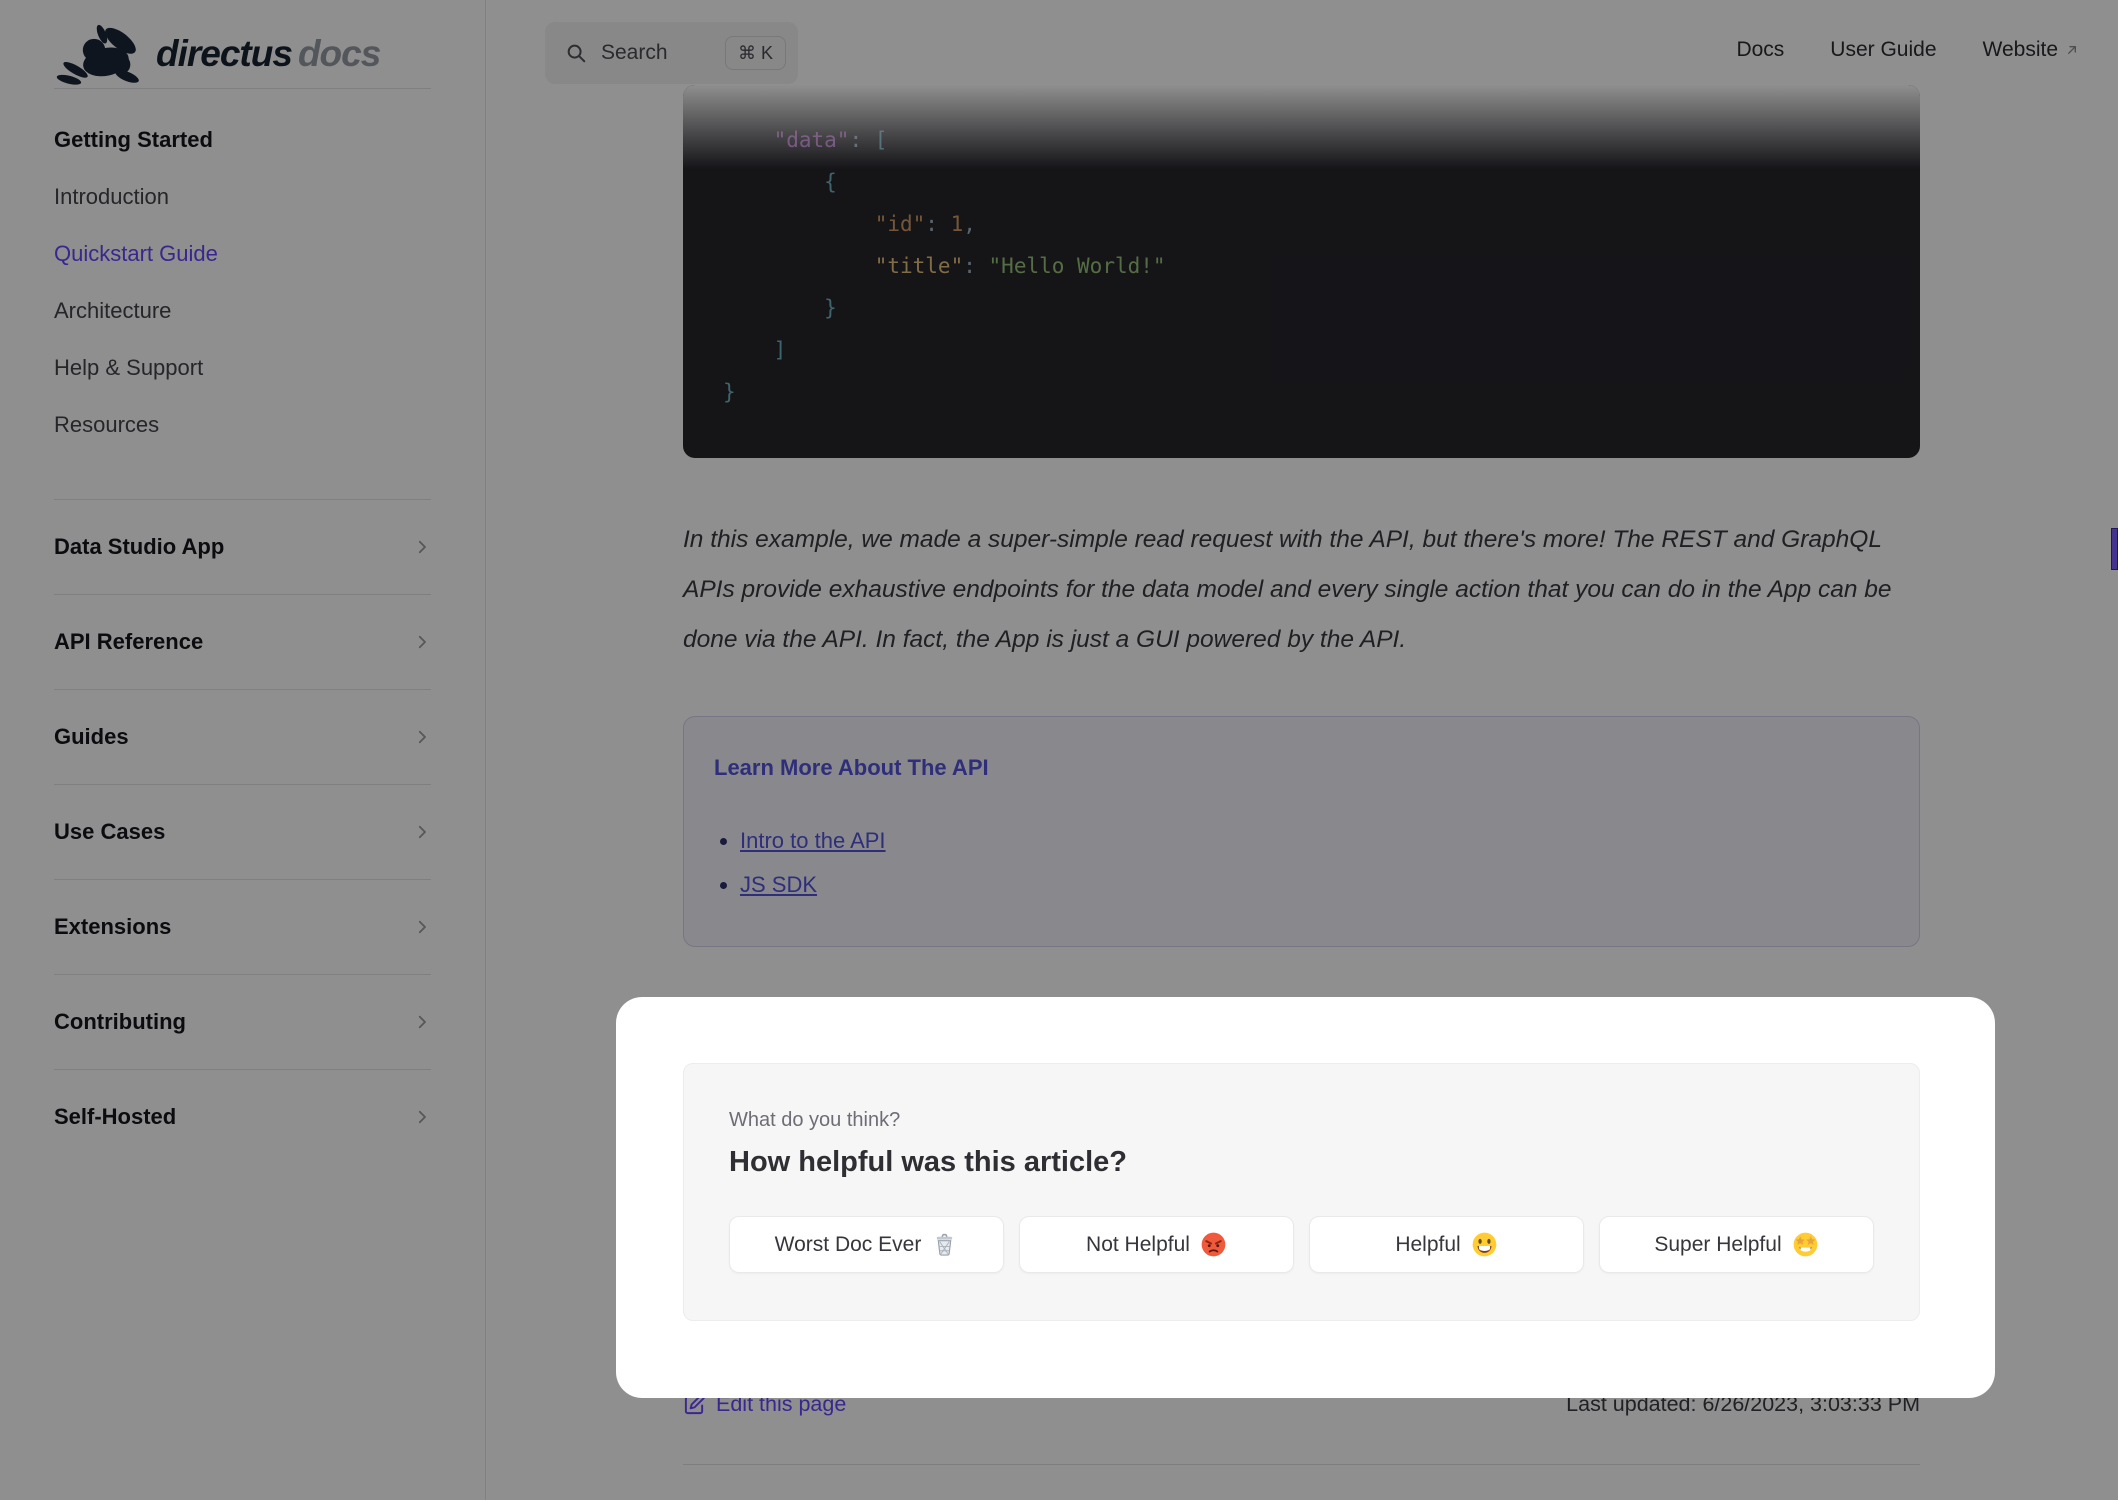 This screenshot has width=2118, height=1500. I want to click on button-label: Not Helpful, so click(1138, 1244).